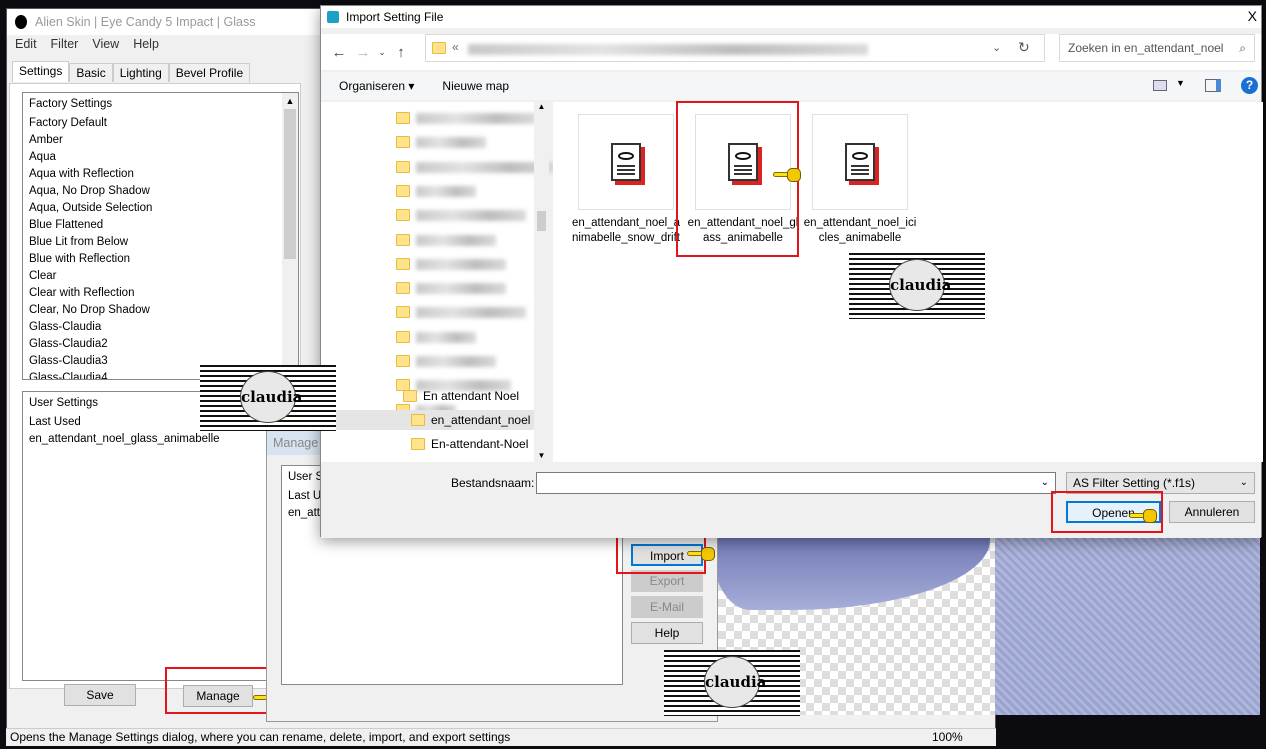 This screenshot has width=1266, height=749. What do you see at coordinates (160, 276) in the screenshot?
I see `list-item: Clear` at bounding box center [160, 276].